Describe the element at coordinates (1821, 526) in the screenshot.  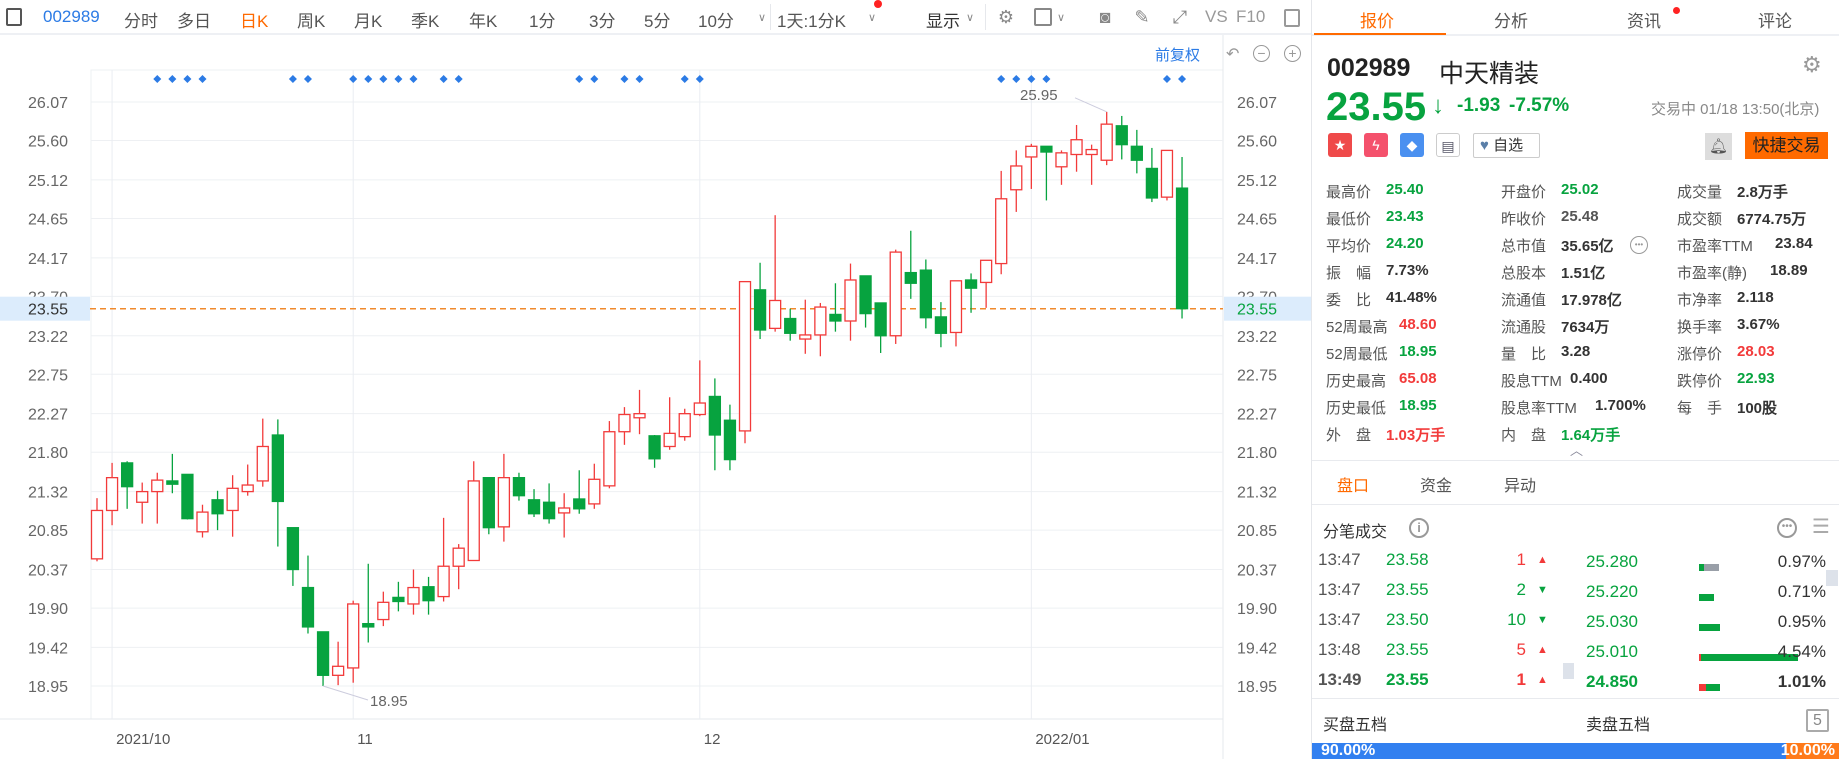
I see `list-icon: ☰` at that location.